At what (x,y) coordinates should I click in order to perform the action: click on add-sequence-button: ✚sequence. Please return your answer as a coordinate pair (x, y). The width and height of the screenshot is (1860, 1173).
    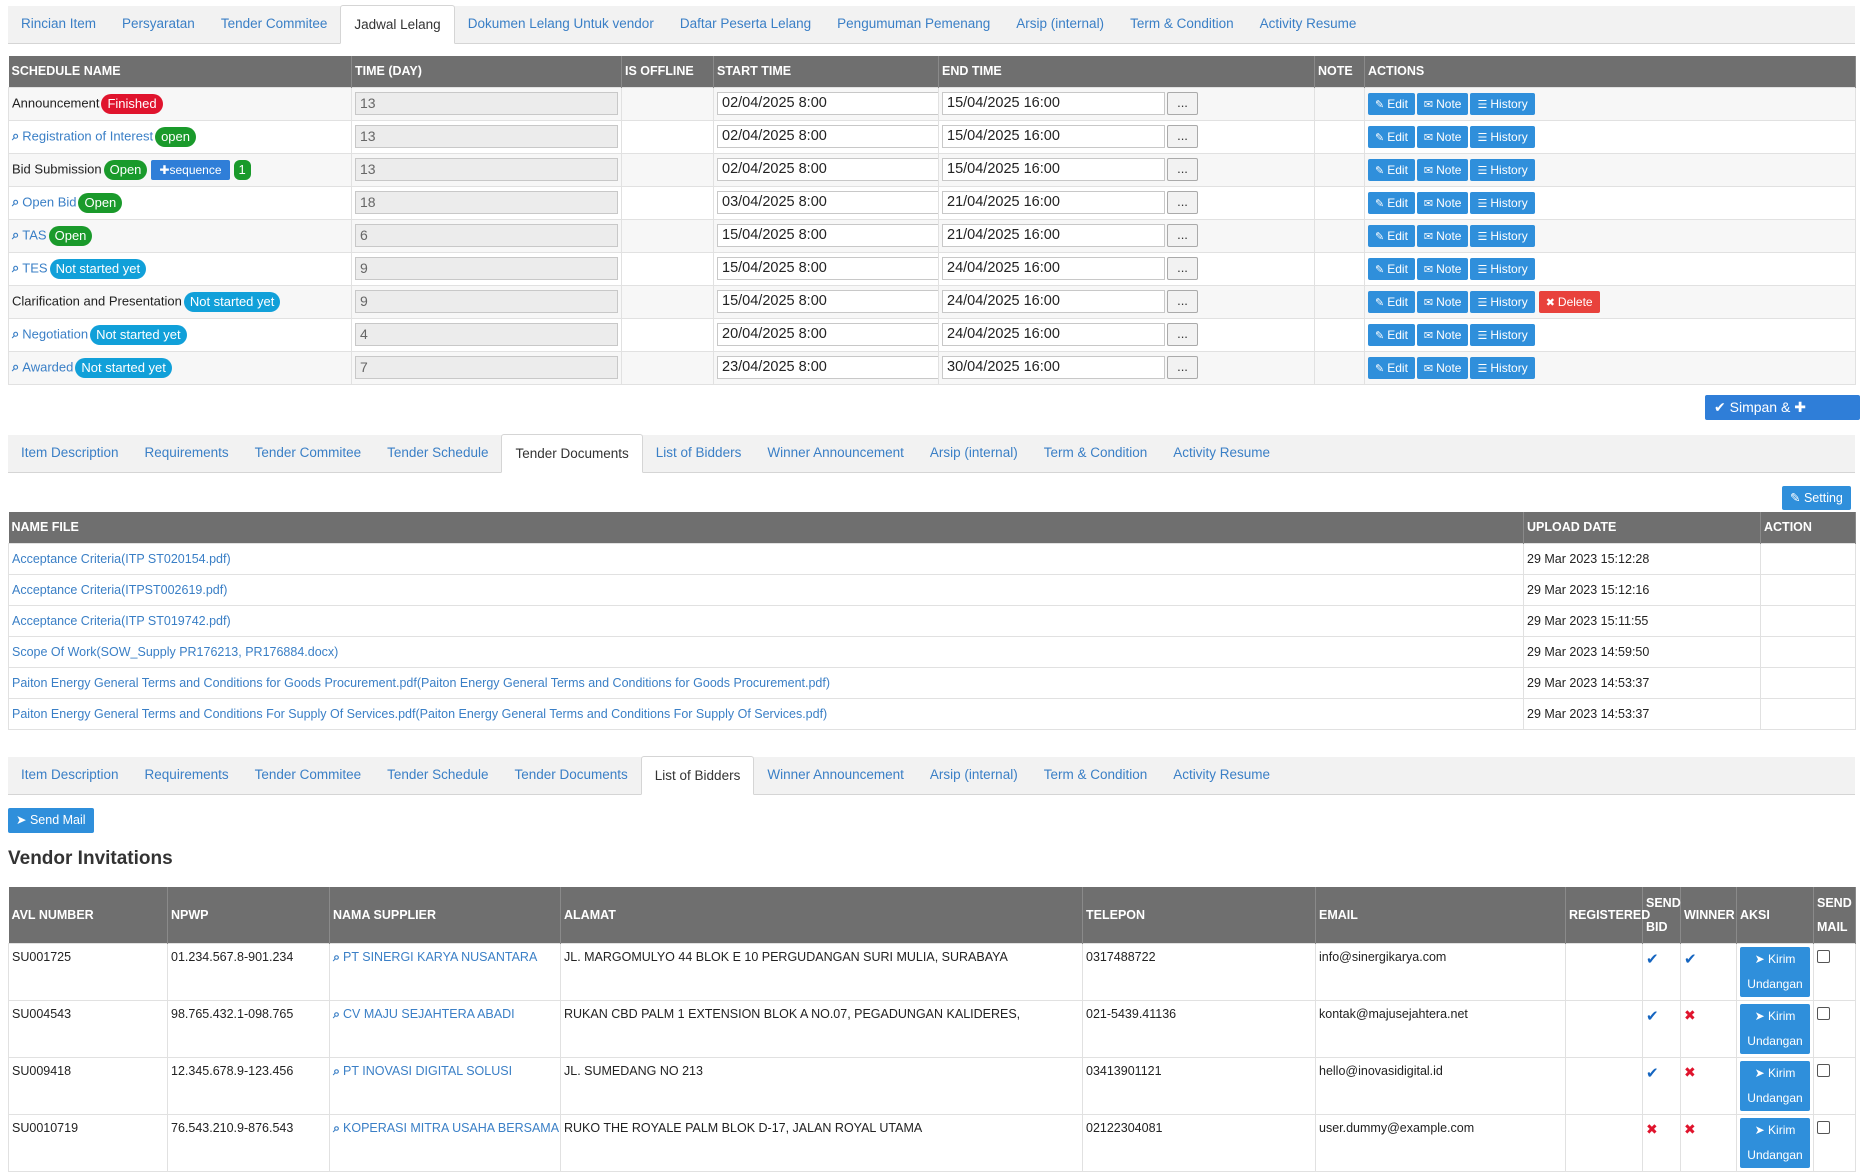
    Looking at the image, I should click on (190, 170).